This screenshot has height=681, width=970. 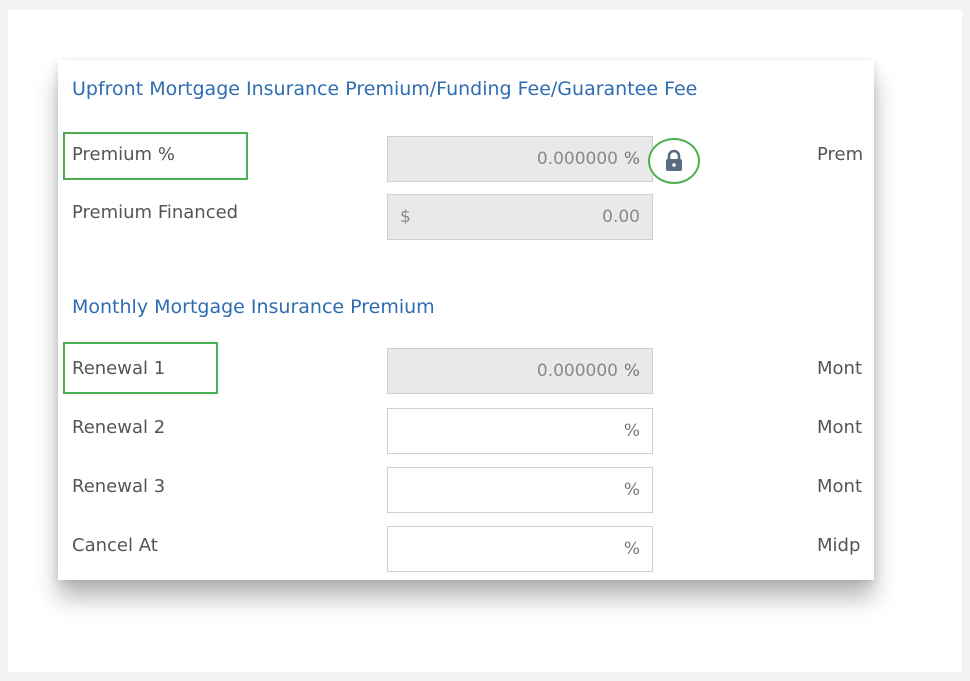 What do you see at coordinates (119, 427) in the screenshot?
I see `renewal-2-label: Renewal 2` at bounding box center [119, 427].